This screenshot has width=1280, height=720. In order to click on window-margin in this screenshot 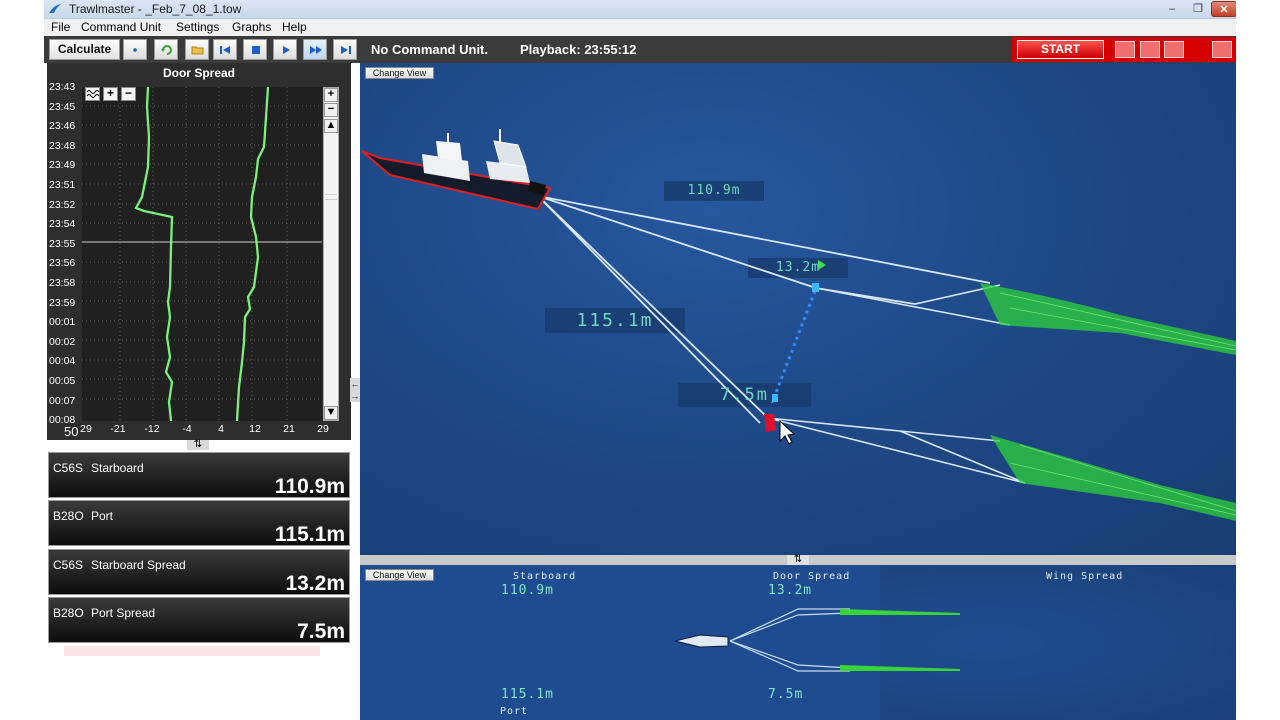, I will do `click(1258, 360)`.